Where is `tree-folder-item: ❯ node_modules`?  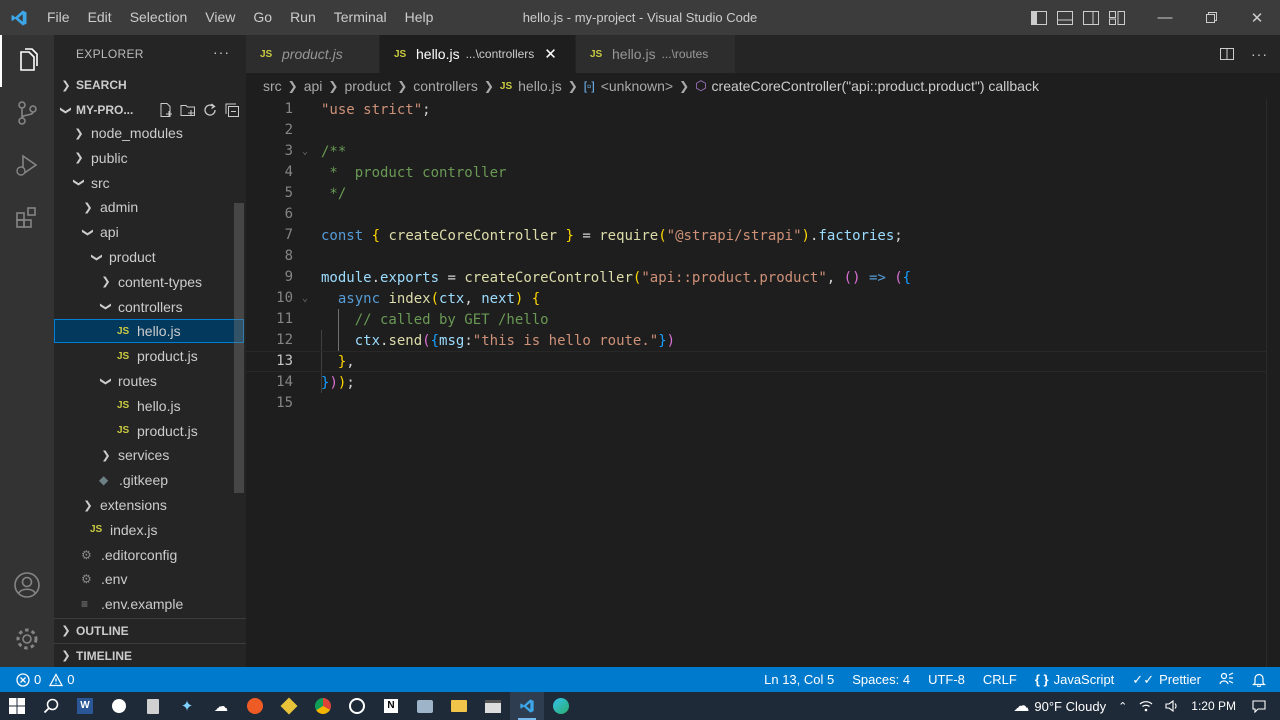
tree-folder-item: ❯ node_modules is located at coordinates (149, 133).